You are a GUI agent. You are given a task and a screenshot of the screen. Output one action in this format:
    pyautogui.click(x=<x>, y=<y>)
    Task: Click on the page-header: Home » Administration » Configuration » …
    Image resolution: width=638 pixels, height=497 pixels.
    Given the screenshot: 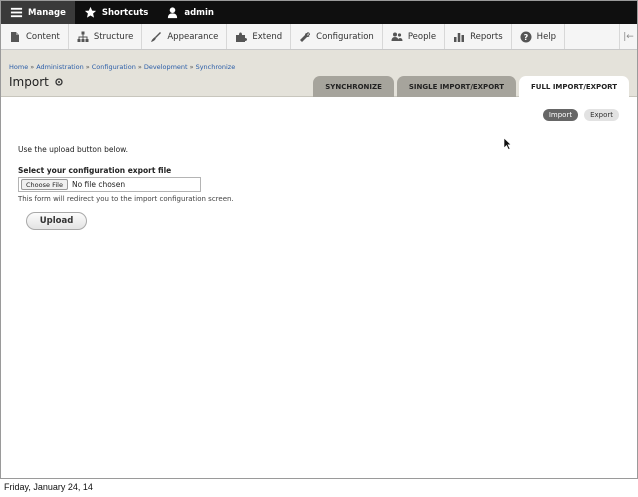 What is the action you would take?
    pyautogui.click(x=319, y=74)
    